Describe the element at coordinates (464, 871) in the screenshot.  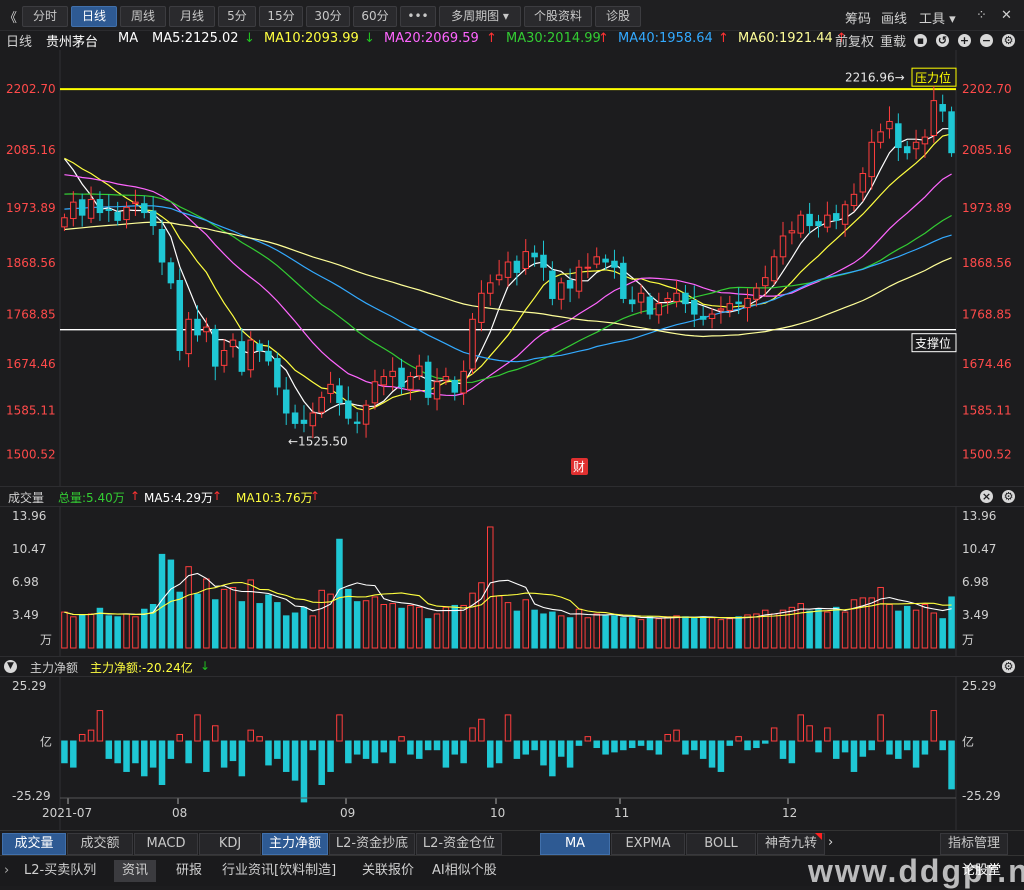
I see `status-tab-5: AI相似个股` at that location.